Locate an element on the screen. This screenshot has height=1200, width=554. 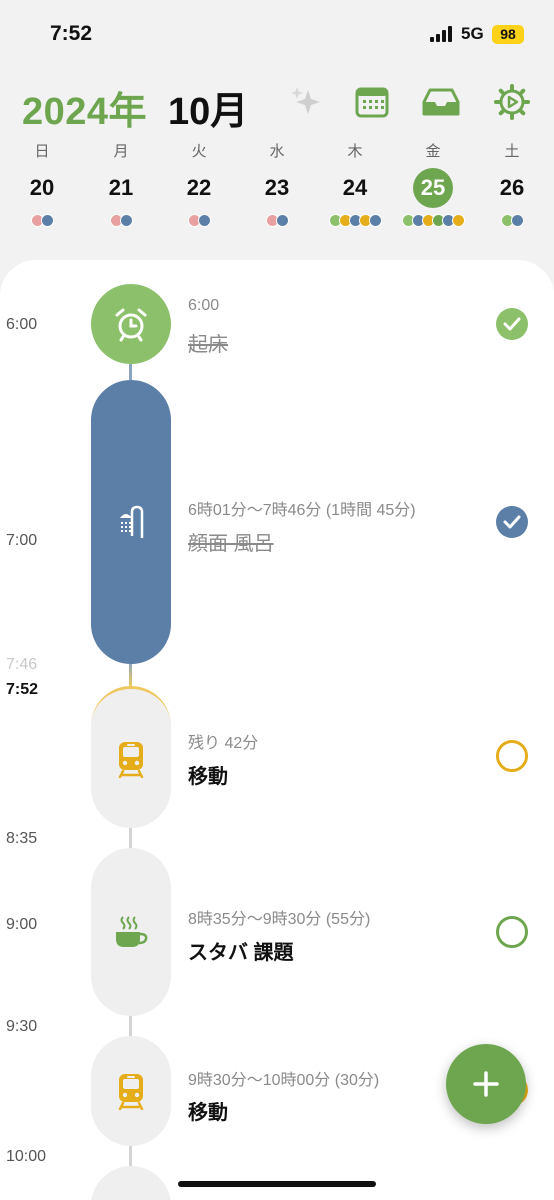
day-cell-26: 土 26 is located at coordinates (512, 186).